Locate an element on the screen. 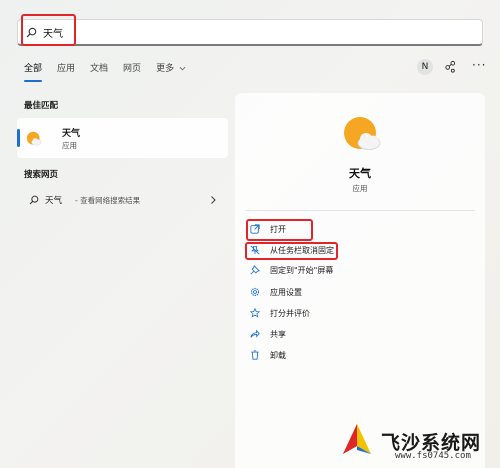 This screenshot has height=468, width=500. search-box: 天气 is located at coordinates (250, 32).